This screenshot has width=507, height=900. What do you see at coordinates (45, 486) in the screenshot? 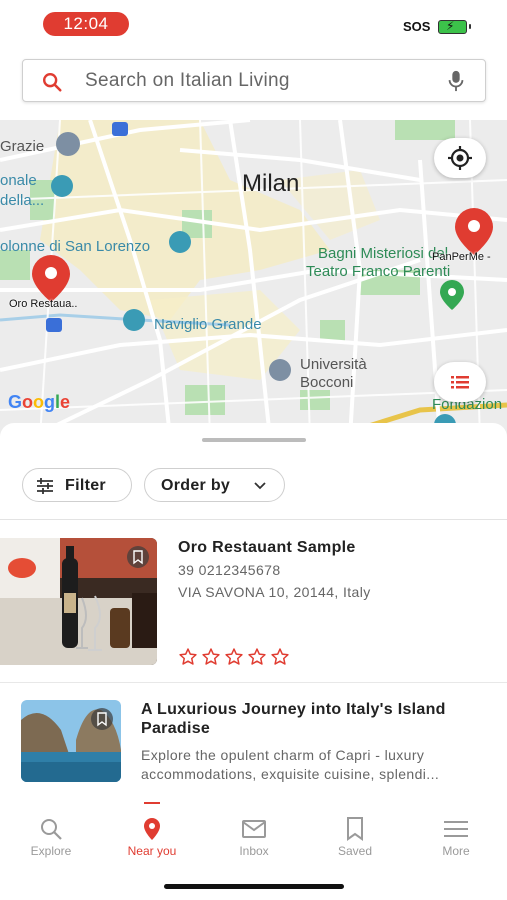
I see `sliders-icon` at bounding box center [45, 486].